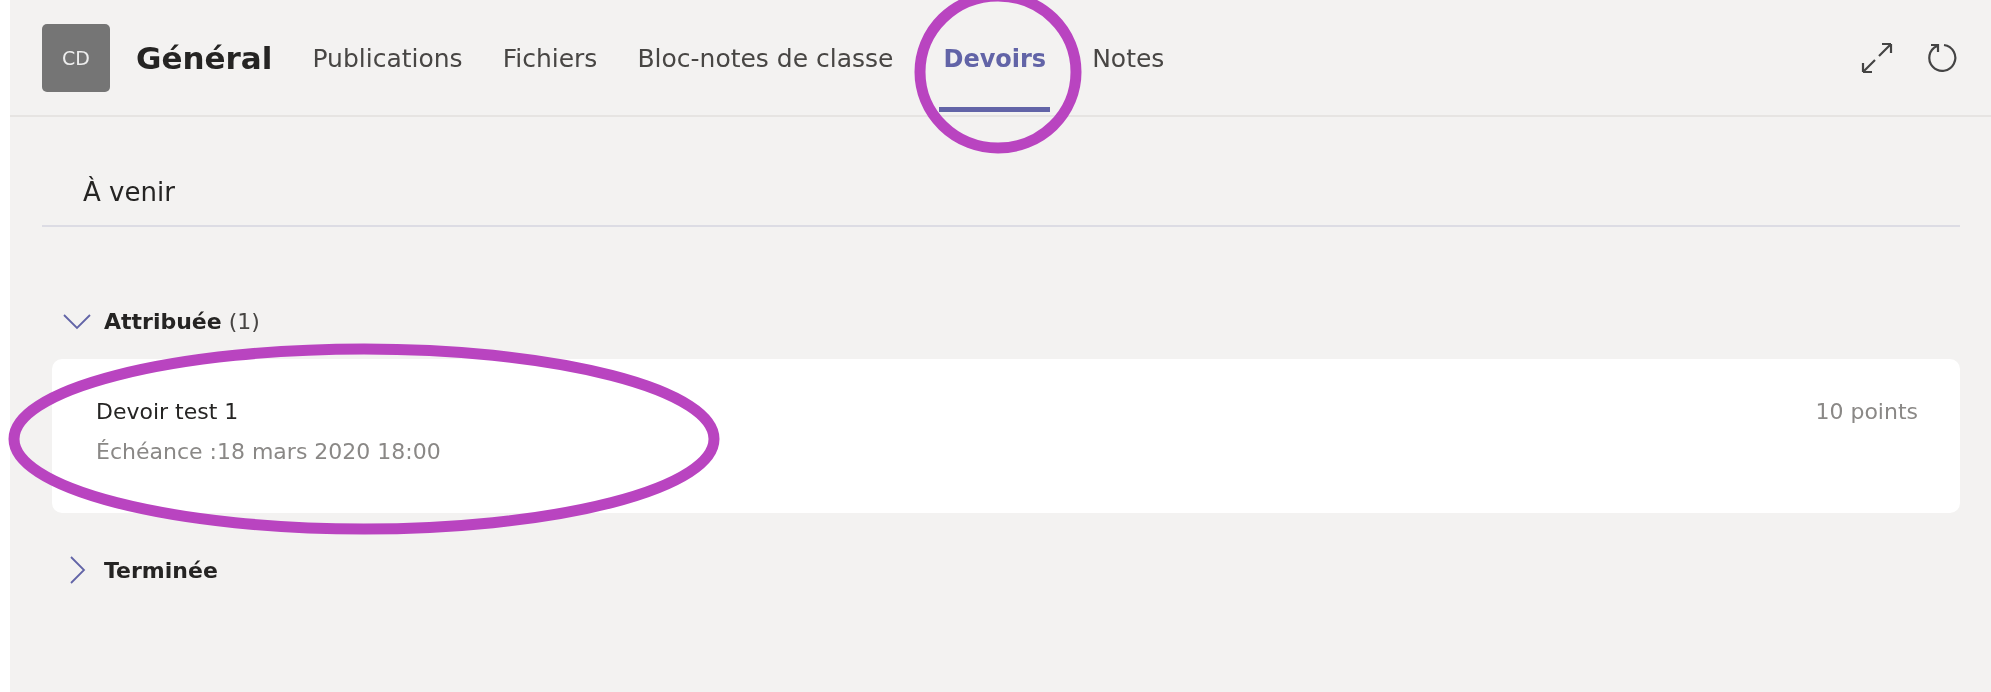 The height and width of the screenshot is (692, 1991). What do you see at coordinates (168, 411) in the screenshot?
I see `assignment-title: Devoir test 1` at bounding box center [168, 411].